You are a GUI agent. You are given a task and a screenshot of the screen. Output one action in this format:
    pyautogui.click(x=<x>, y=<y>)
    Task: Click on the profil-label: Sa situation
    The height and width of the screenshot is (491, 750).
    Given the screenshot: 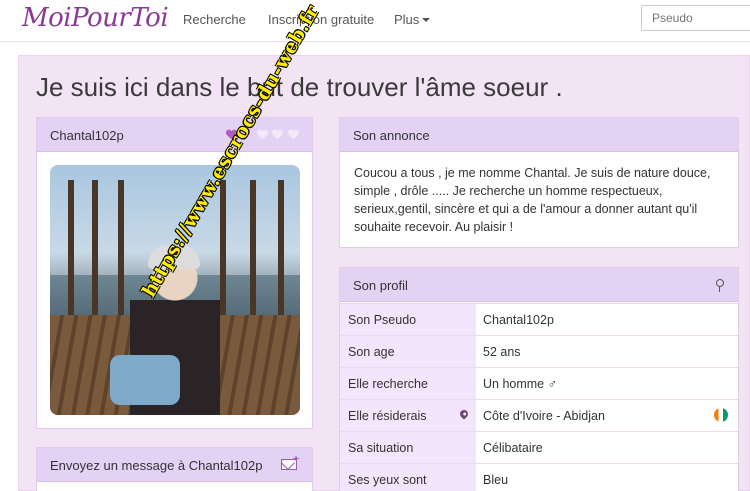 What is the action you would take?
    pyautogui.click(x=408, y=447)
    